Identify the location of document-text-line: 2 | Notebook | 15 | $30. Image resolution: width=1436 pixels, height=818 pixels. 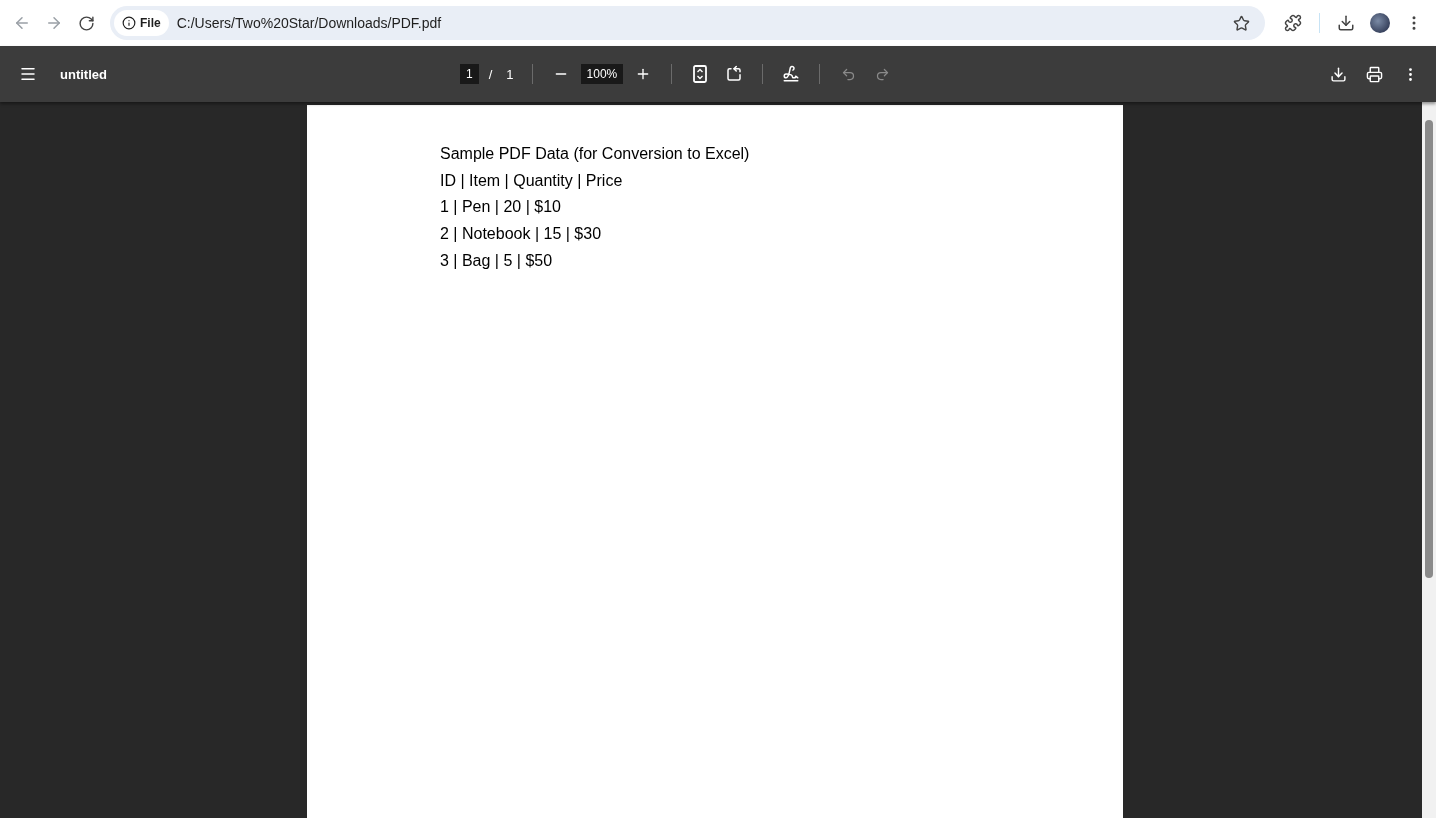
(521, 234).